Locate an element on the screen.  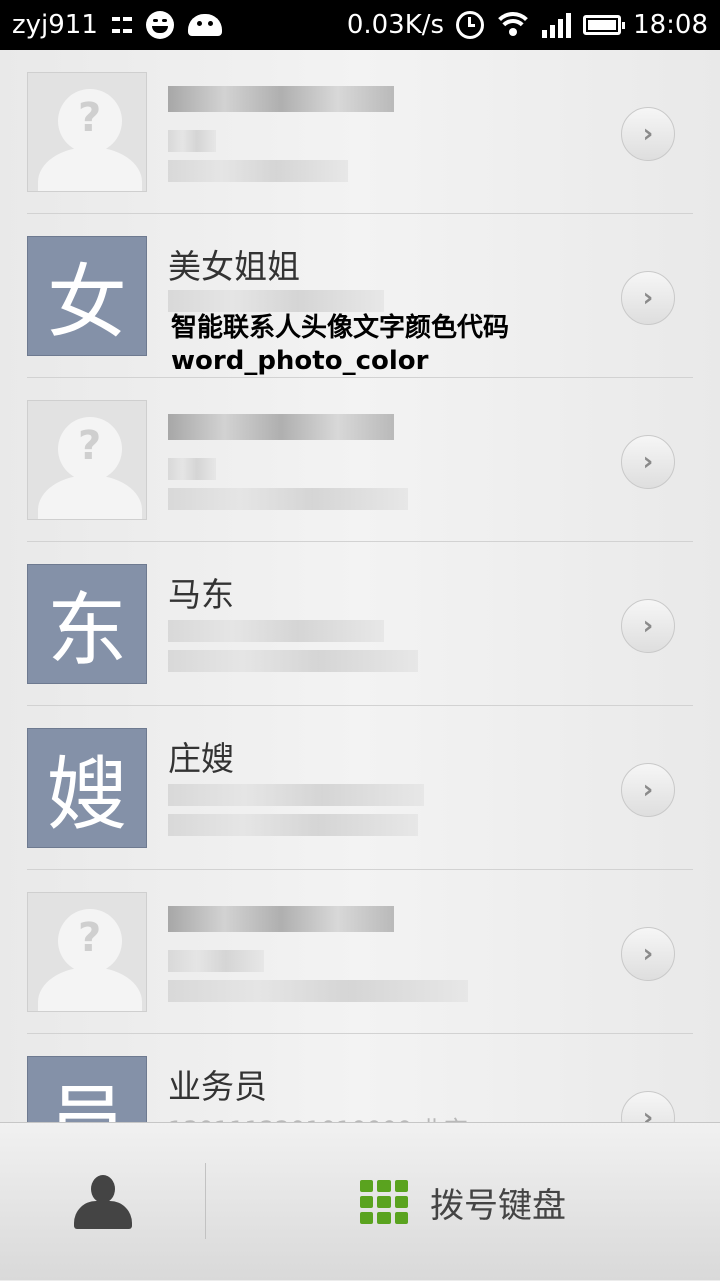
status-bar: zyj911 0.03K/s 18:08 is located at coordinates (360, 25).